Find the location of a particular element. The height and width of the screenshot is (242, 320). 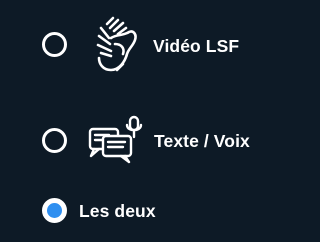

option-label-video-lsf: Vidéo LSF is located at coordinates (196, 46).